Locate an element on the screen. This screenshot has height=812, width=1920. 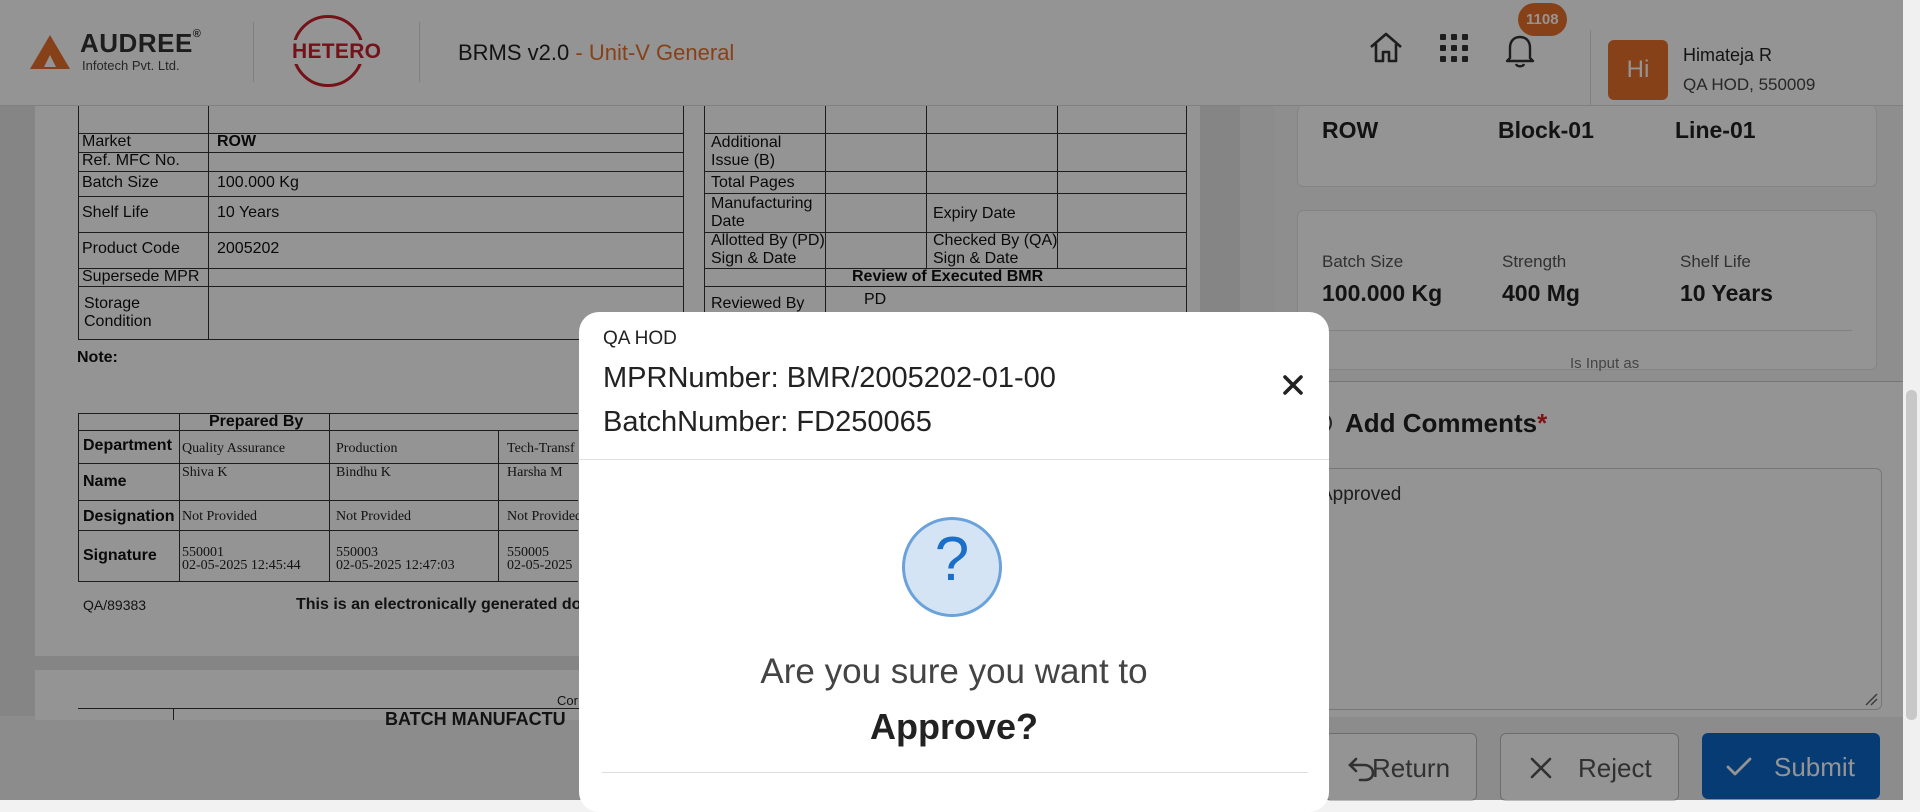
close-icon is located at coordinates (1293, 385).